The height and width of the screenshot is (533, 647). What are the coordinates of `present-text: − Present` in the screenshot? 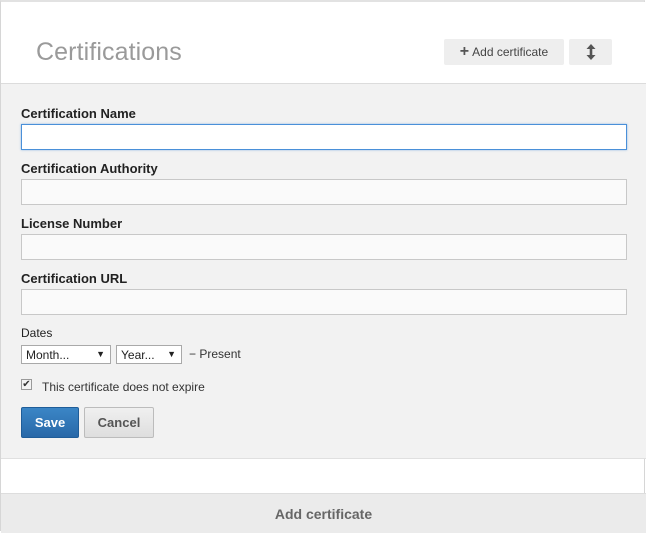 It's located at (215, 354).